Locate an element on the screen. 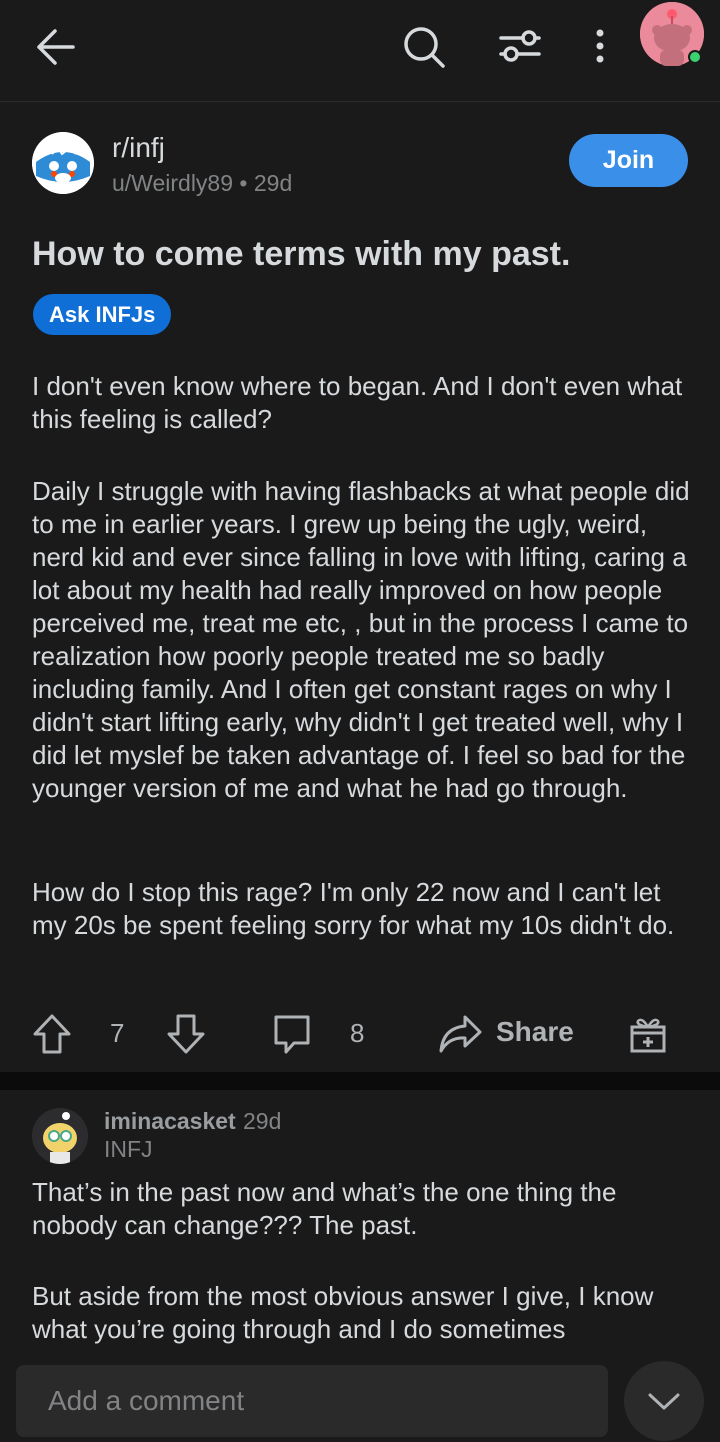  back-arrow-icon is located at coordinates (55, 47).